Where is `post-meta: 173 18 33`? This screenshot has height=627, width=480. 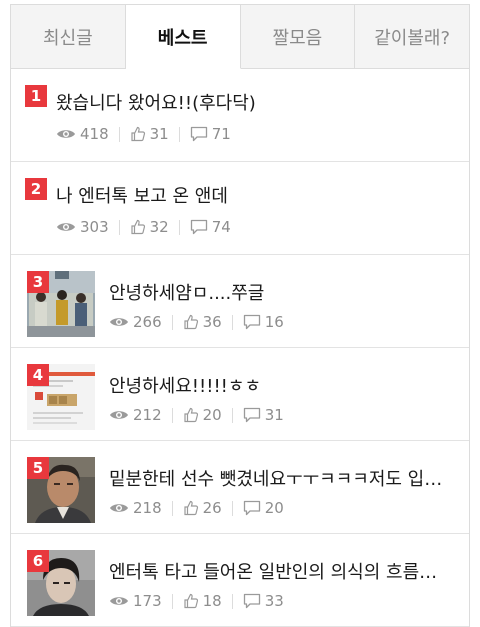
post-meta: 173 18 33 is located at coordinates (196, 601).